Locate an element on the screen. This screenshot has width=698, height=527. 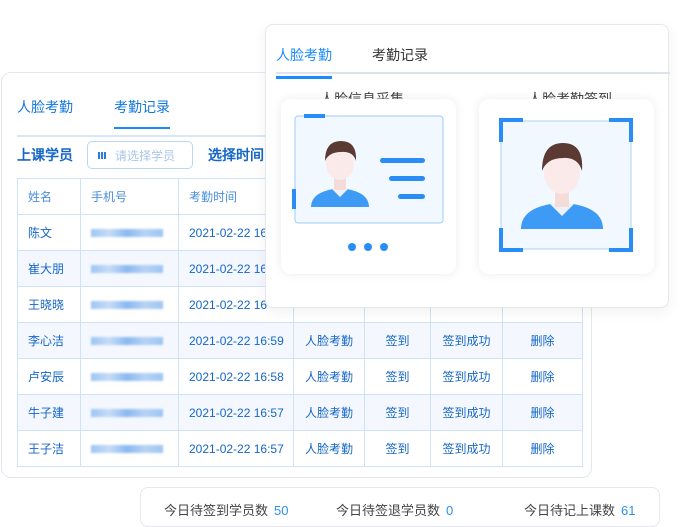
time-label: 选择时间 is located at coordinates (236, 155).